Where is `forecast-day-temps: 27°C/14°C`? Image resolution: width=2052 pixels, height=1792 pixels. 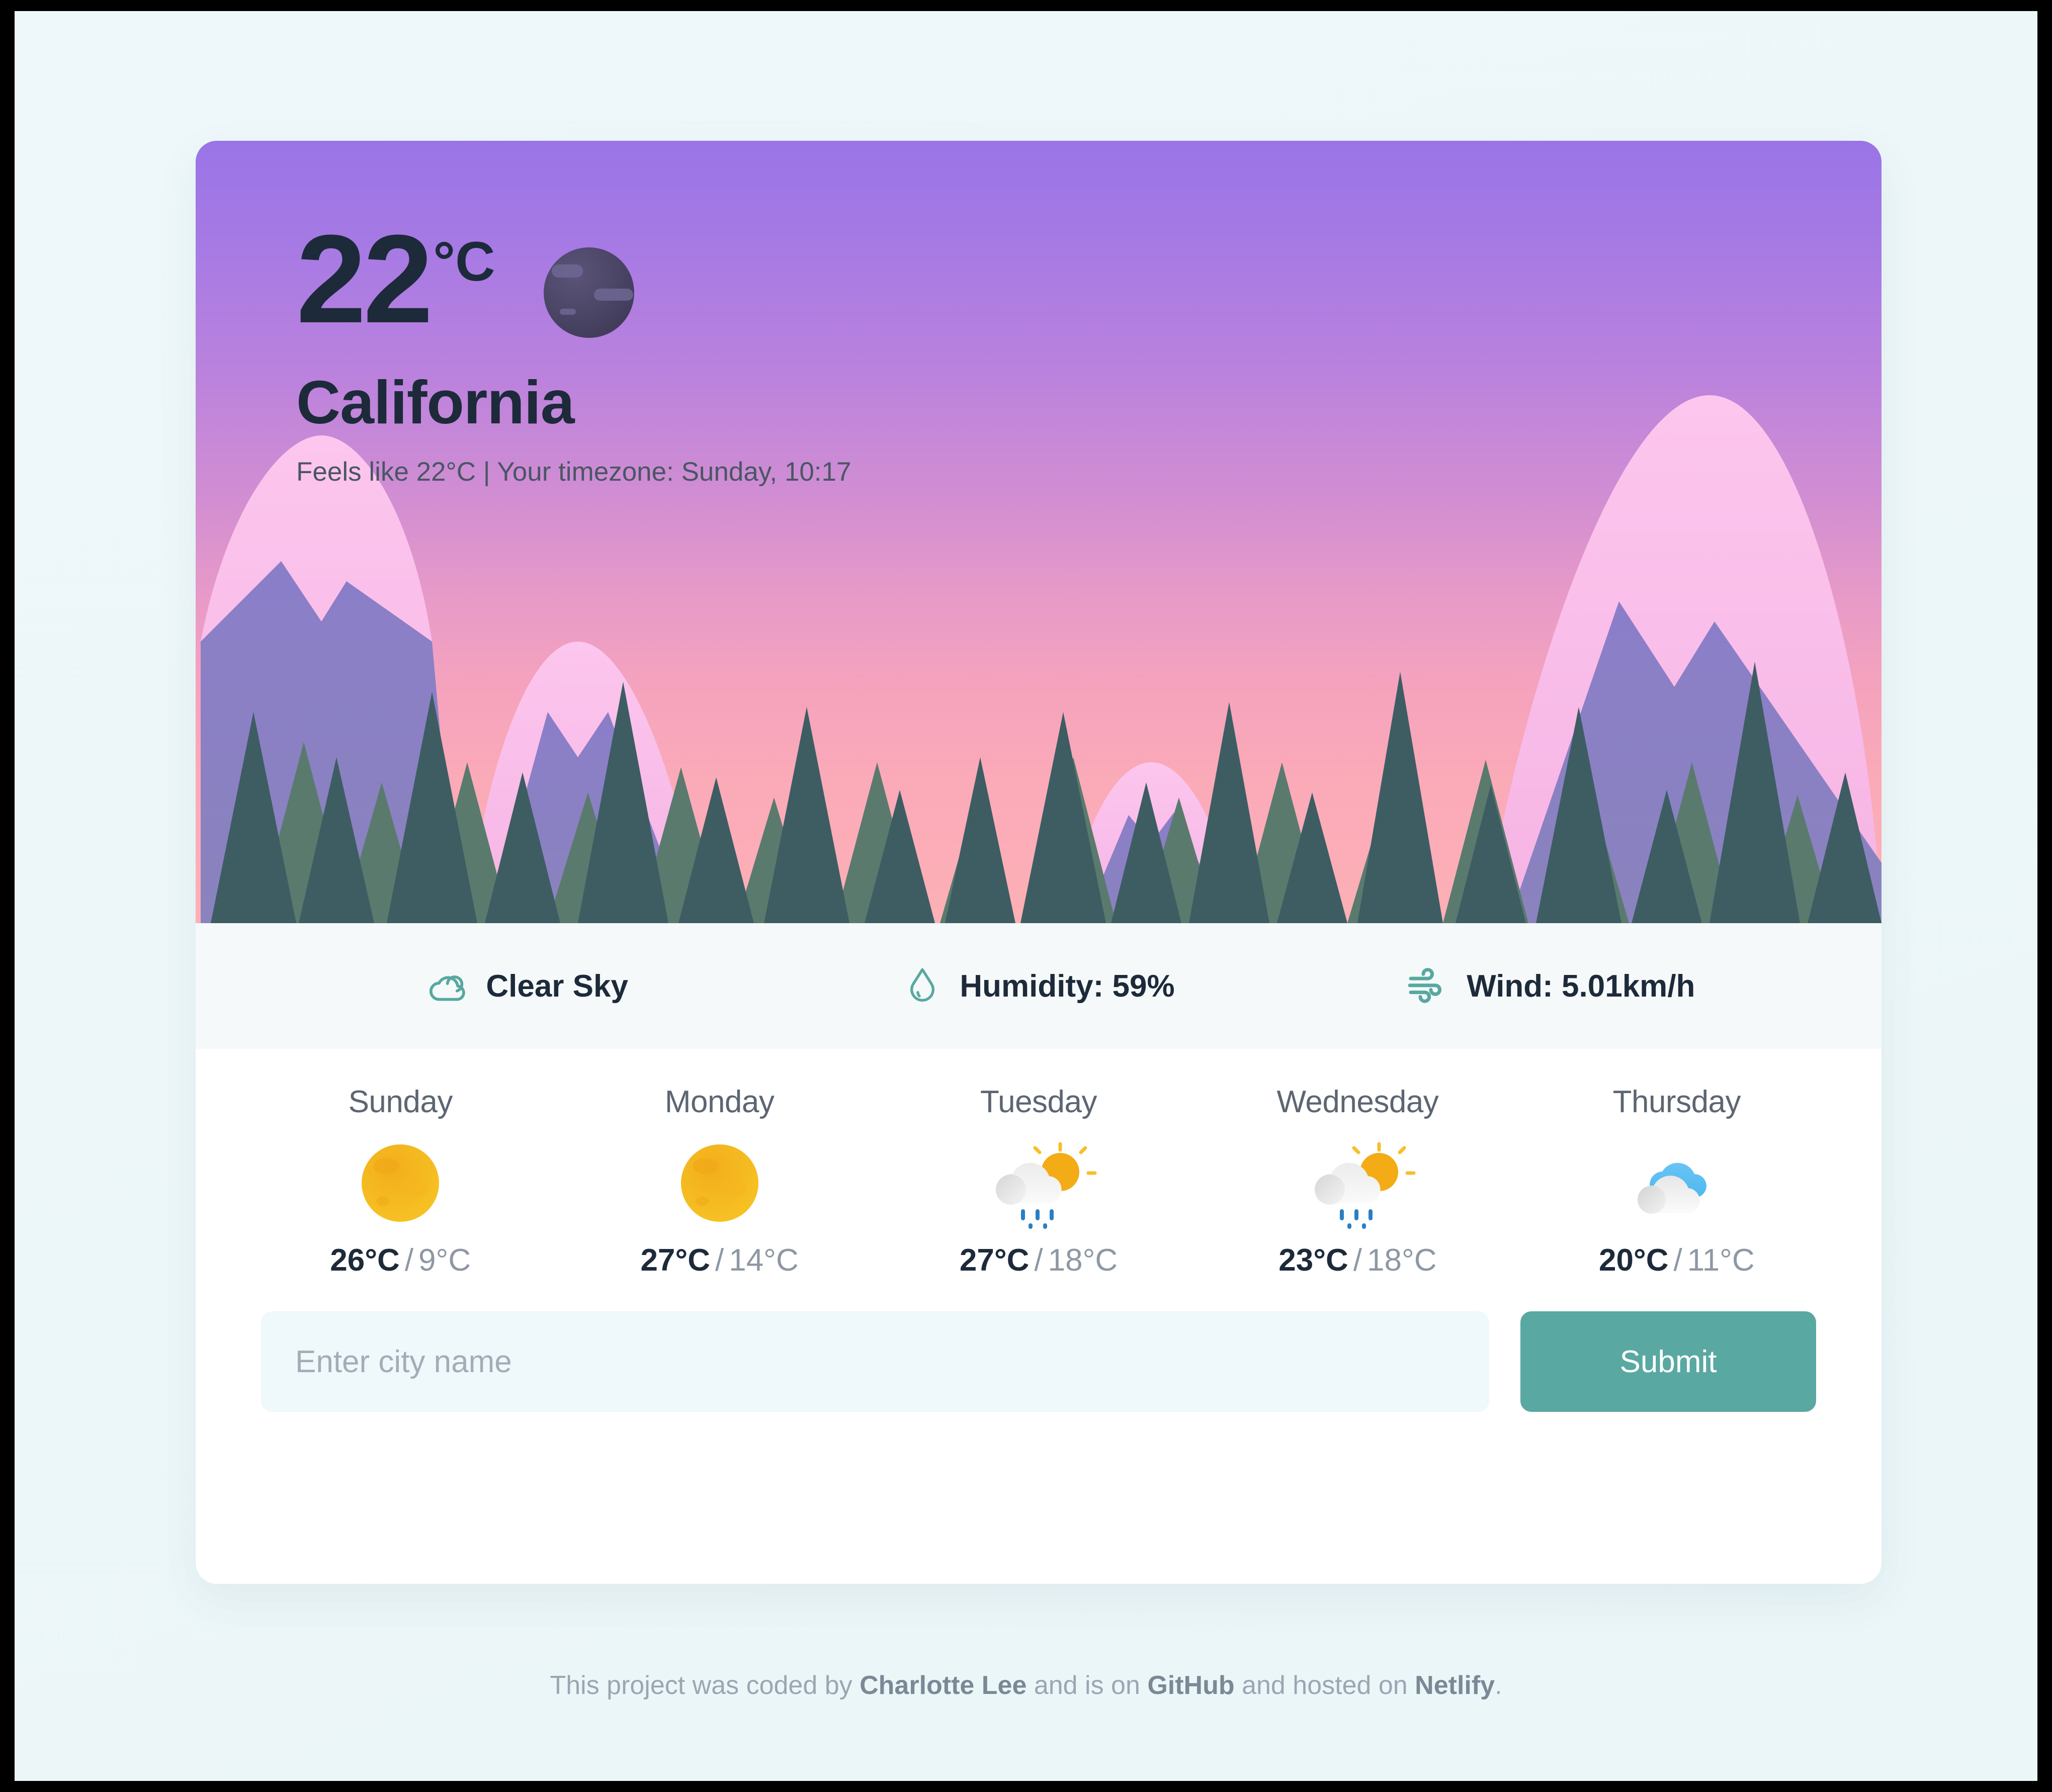 forecast-day-temps: 27°C/14°C is located at coordinates (719, 1260).